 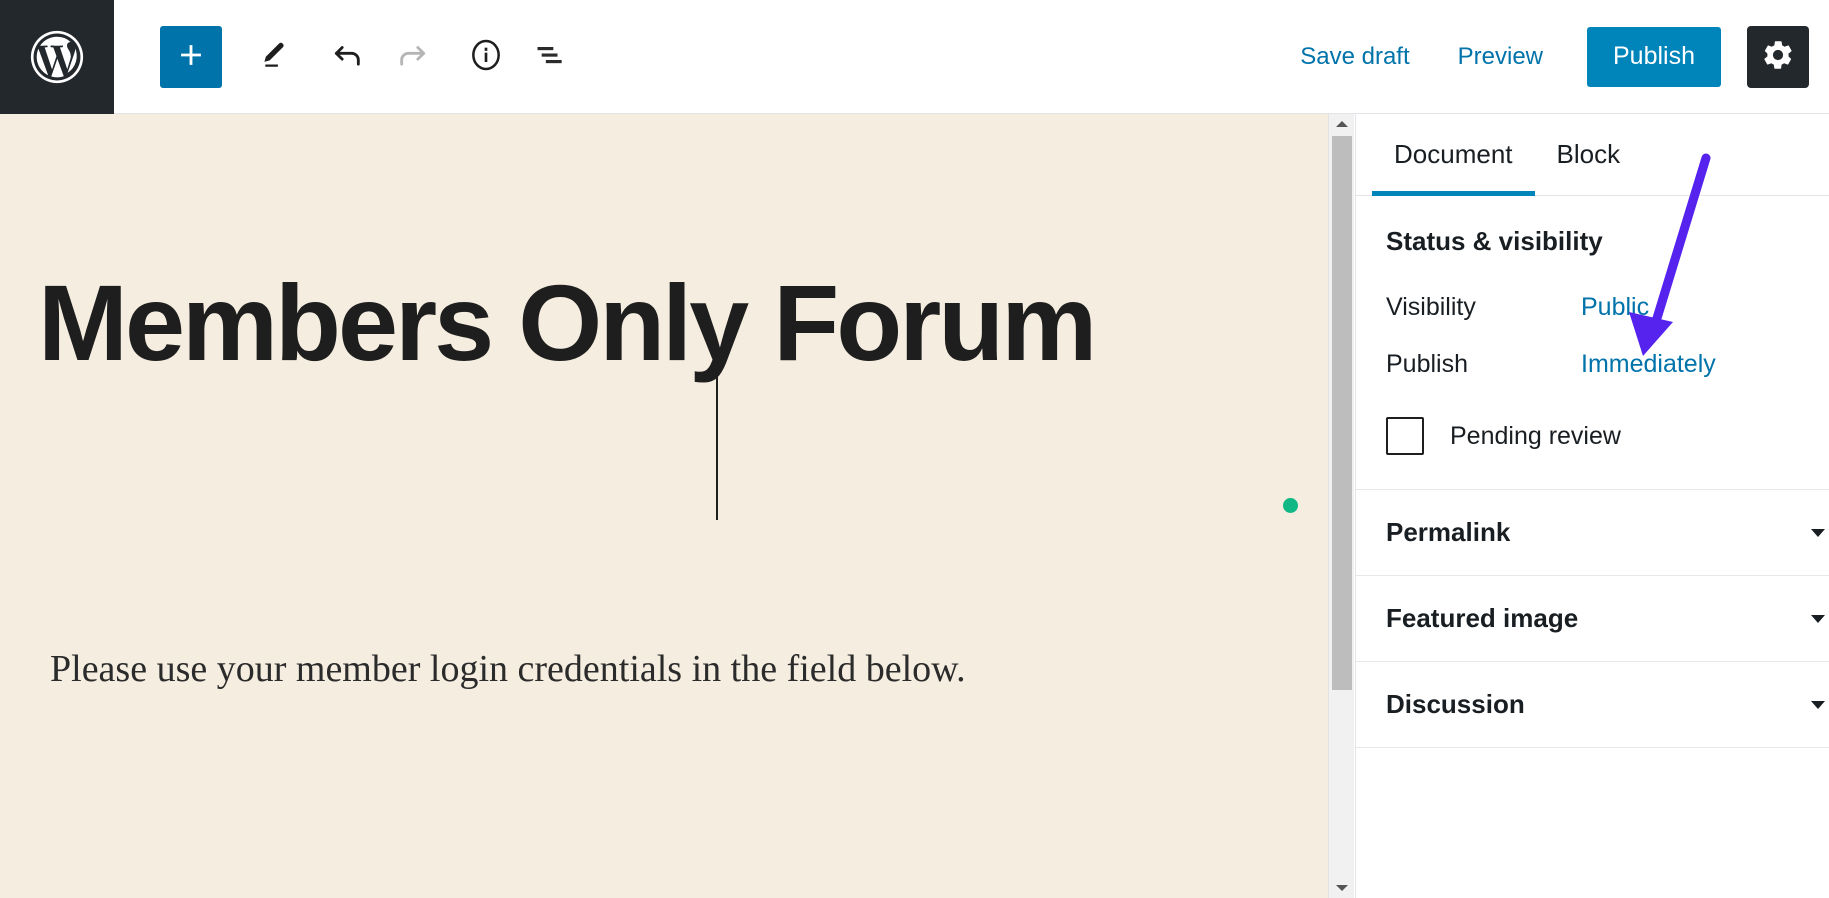 I want to click on caret-up-icon, so click(x=1341, y=124).